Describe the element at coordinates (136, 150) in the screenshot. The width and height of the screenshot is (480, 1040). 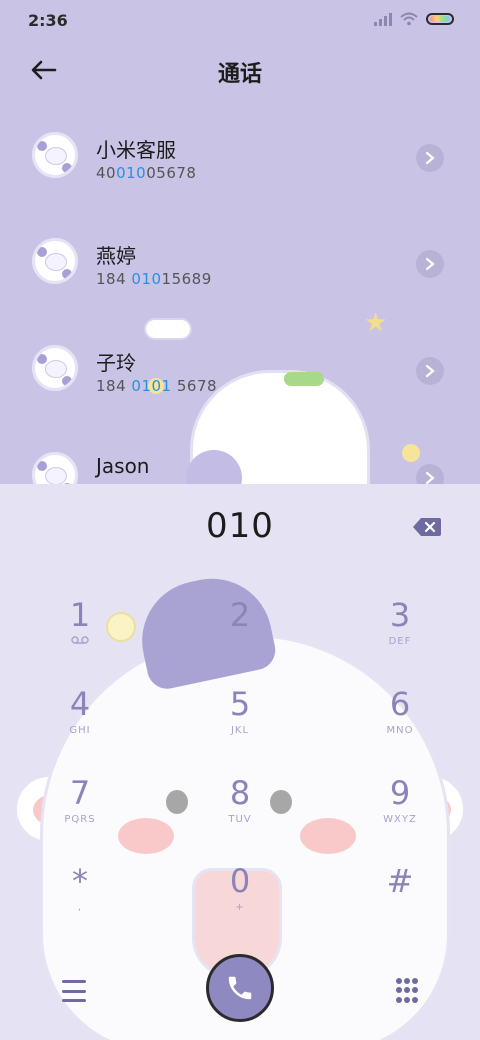
I see `contact-name: 小米客服` at that location.